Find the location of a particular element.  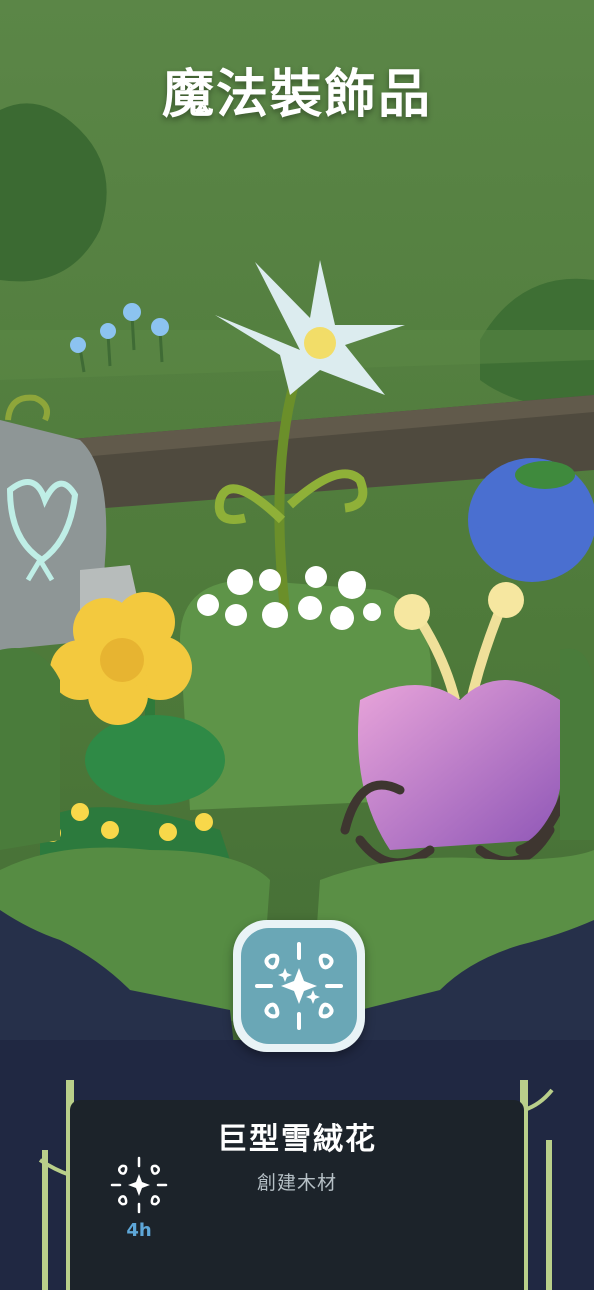

page-title: 魔法裝飾品 is located at coordinates (296, 95).